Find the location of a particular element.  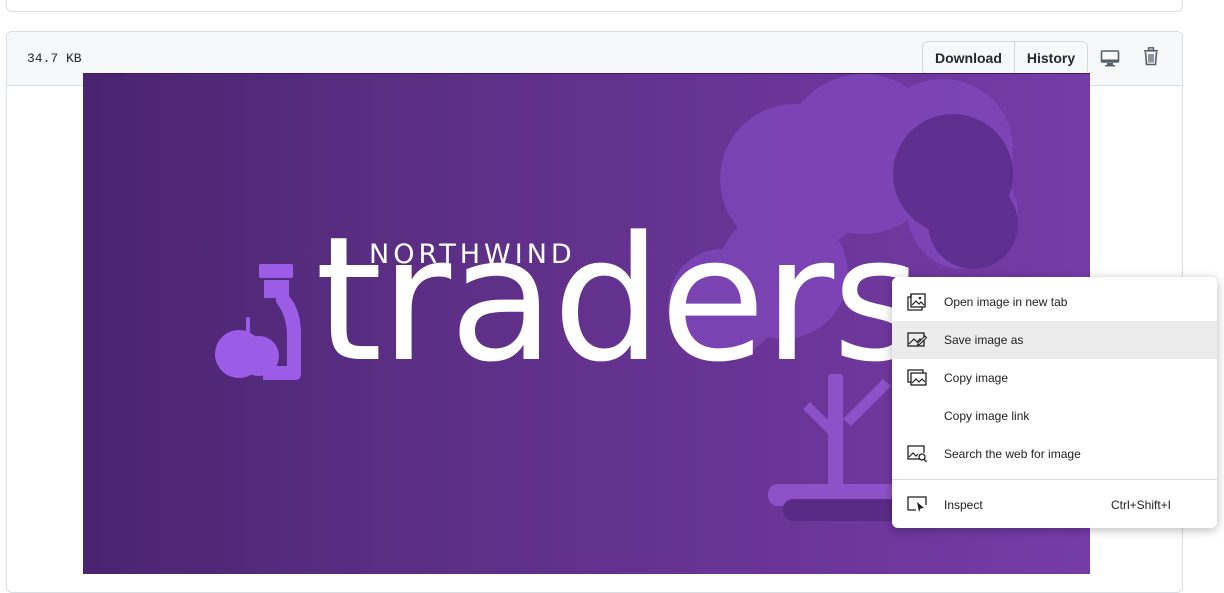

copy-image-icon is located at coordinates (917, 377).